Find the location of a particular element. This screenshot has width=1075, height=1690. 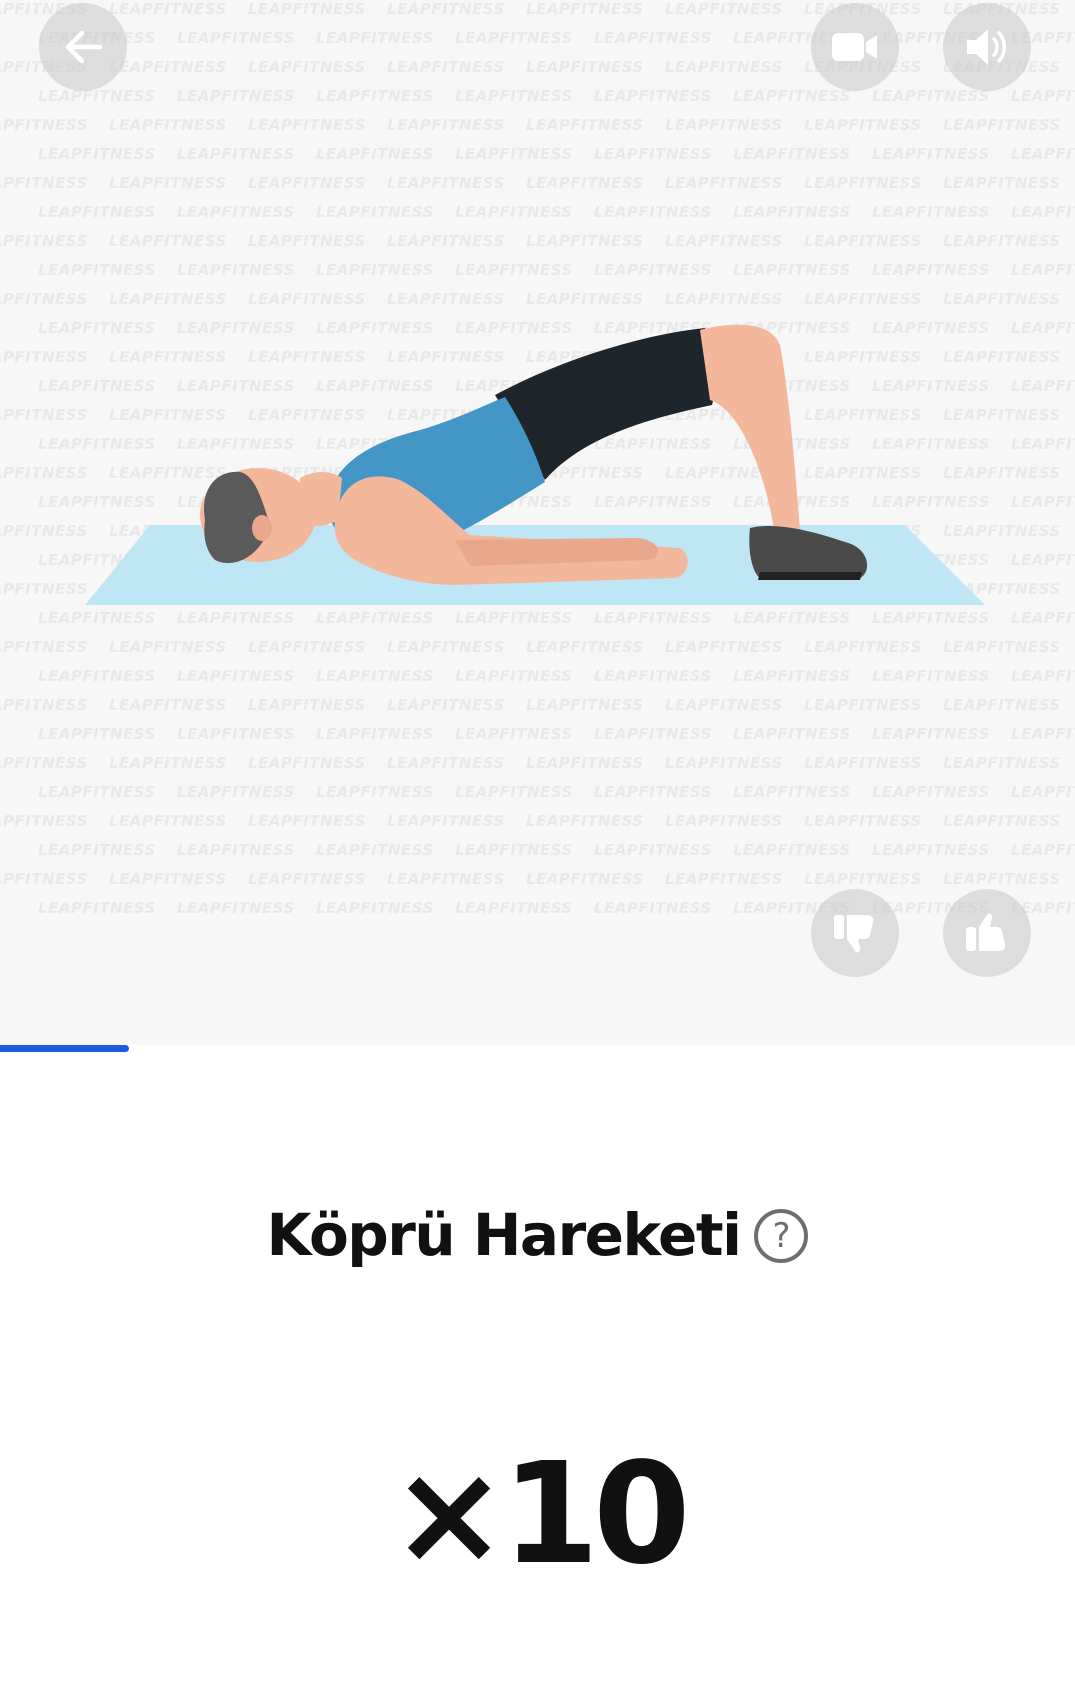

thumbs-up-icon is located at coordinates (986, 932).